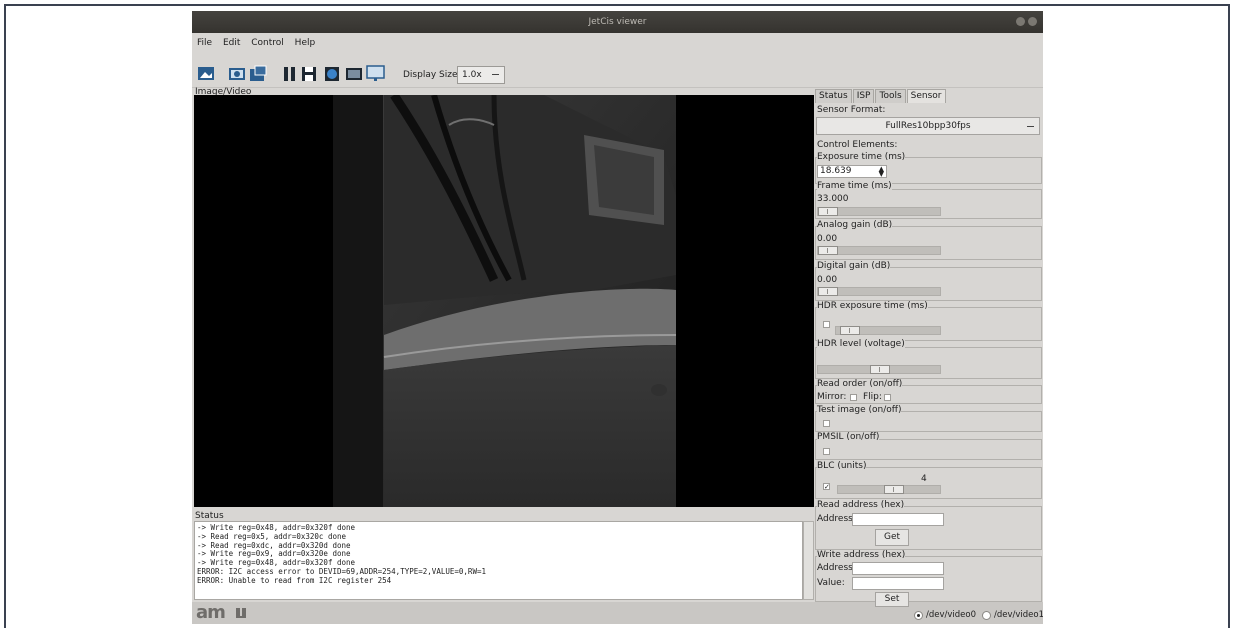 This screenshot has height=628, width=1235. Describe the element at coordinates (986, 615) in the screenshot. I see `radio-dot` at that location.